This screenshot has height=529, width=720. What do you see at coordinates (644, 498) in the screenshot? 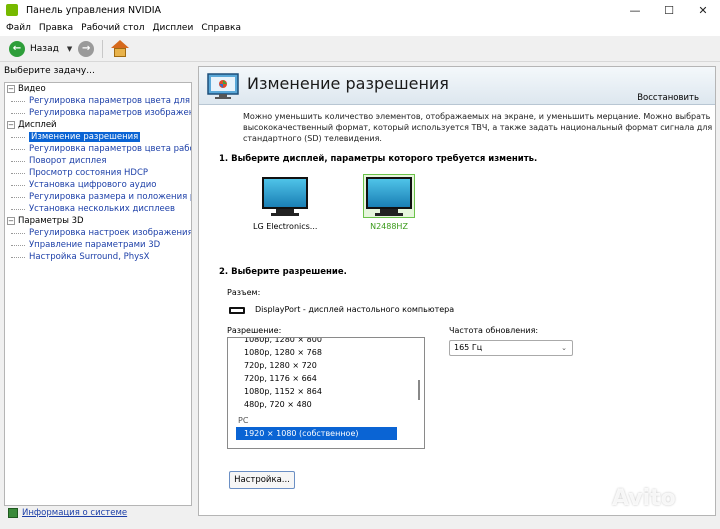
I see `avito-watermark: Avito` at bounding box center [644, 498].